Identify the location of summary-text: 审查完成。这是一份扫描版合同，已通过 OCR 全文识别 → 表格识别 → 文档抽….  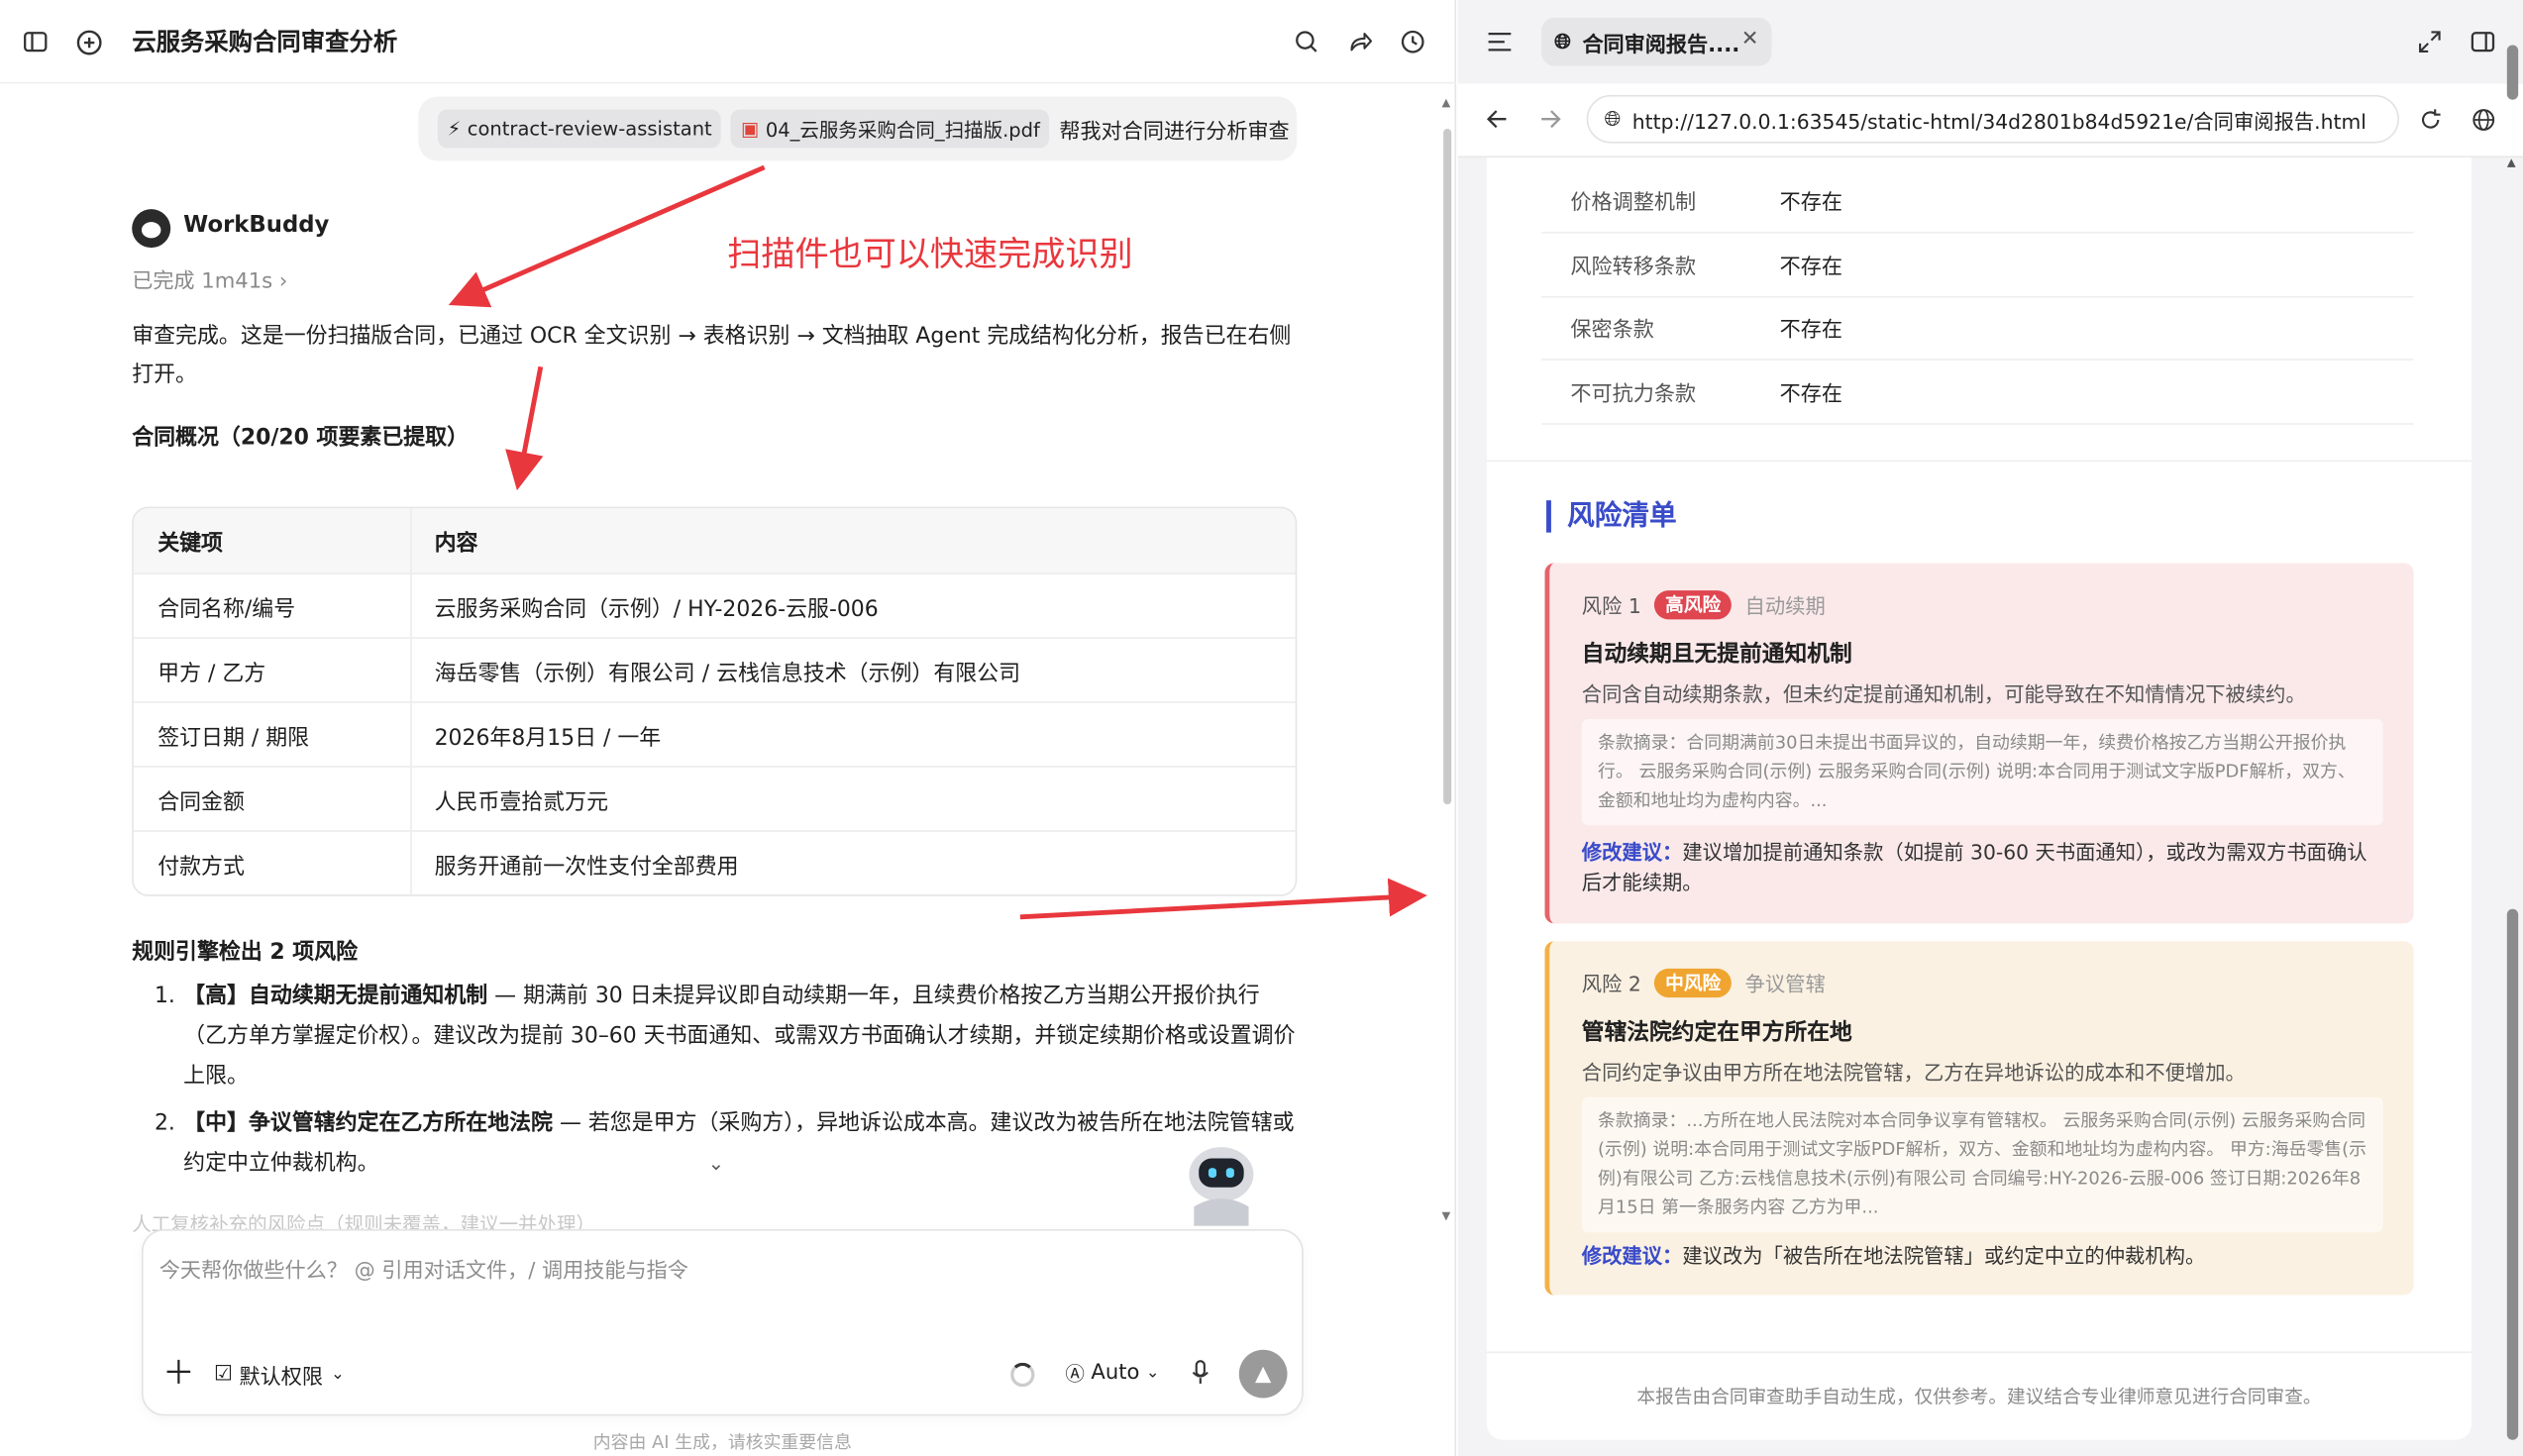
(712, 355).